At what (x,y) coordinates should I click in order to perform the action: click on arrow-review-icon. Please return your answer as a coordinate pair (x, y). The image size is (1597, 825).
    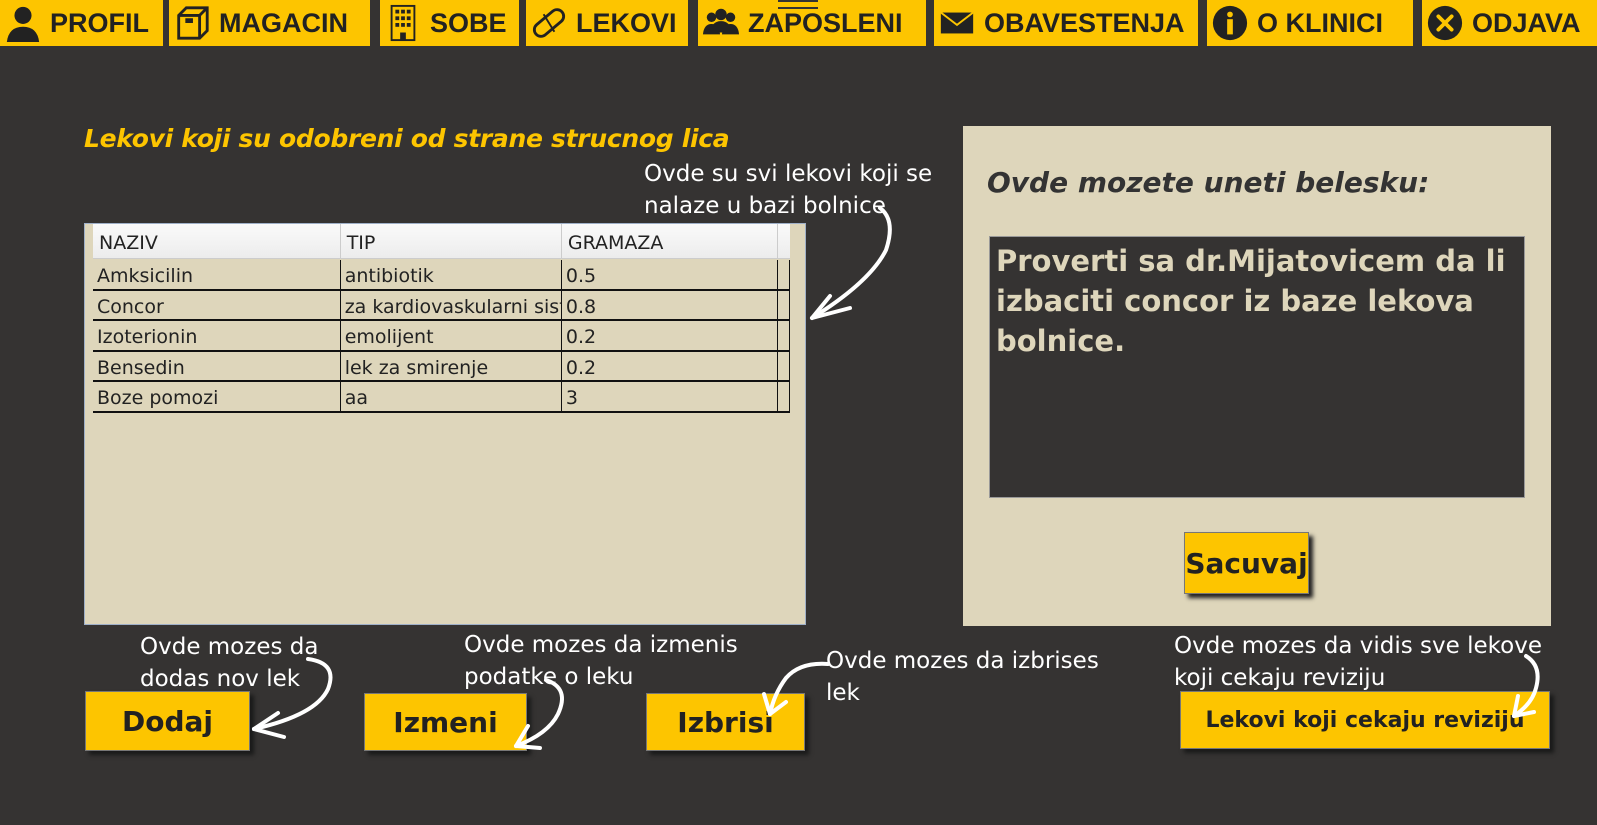
    Looking at the image, I should click on (1526, 686).